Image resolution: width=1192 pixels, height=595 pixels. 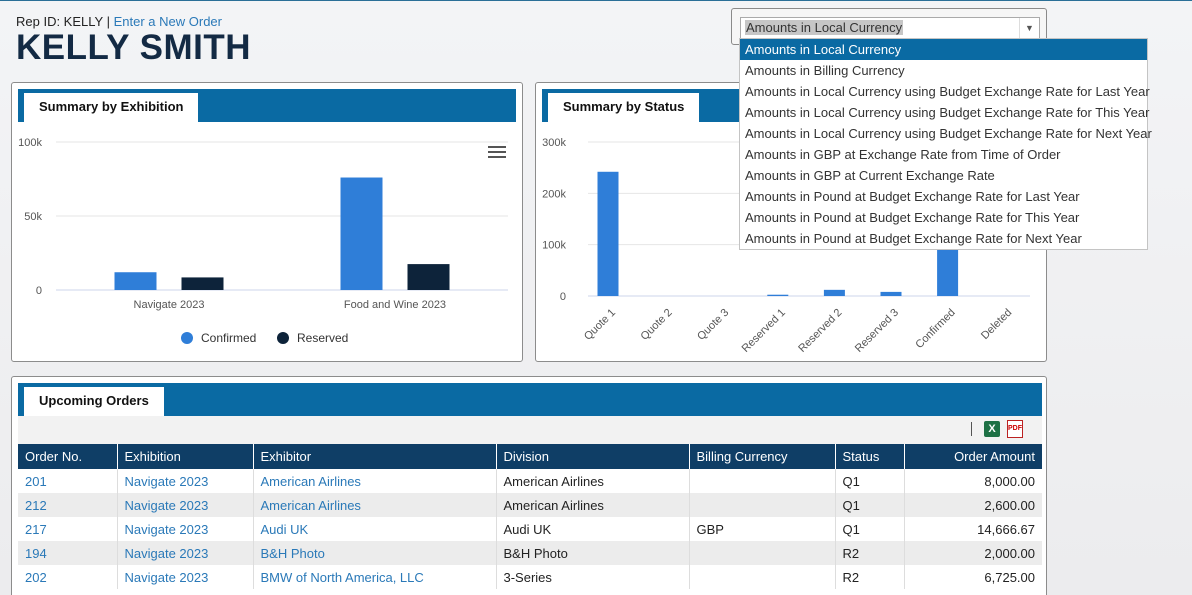 I want to click on table-cell: Audi UK, so click(x=375, y=529).